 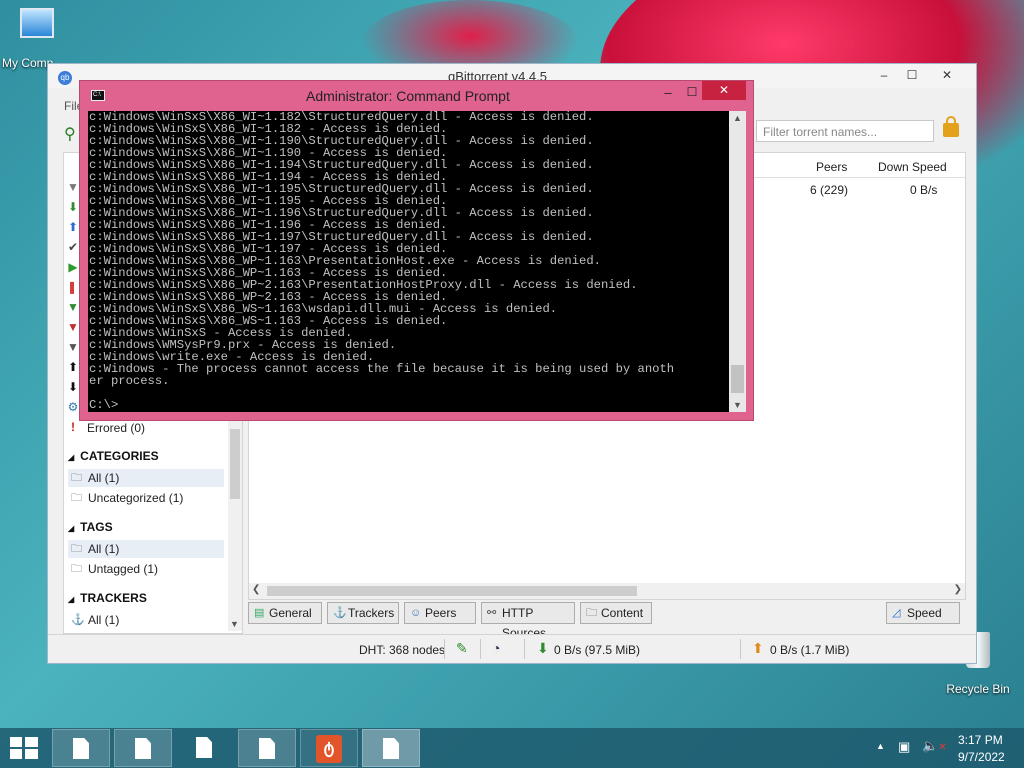 I want to click on tray-overflow-icon: ▲, so click(x=880, y=746).